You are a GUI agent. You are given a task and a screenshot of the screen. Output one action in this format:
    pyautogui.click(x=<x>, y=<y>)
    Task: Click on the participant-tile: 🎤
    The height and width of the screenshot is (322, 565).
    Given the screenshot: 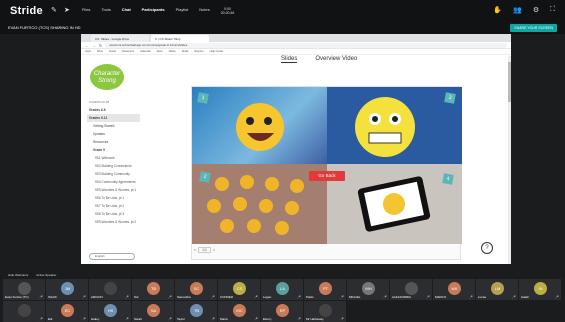 What is the action you would take?
    pyautogui.click(x=24, y=311)
    